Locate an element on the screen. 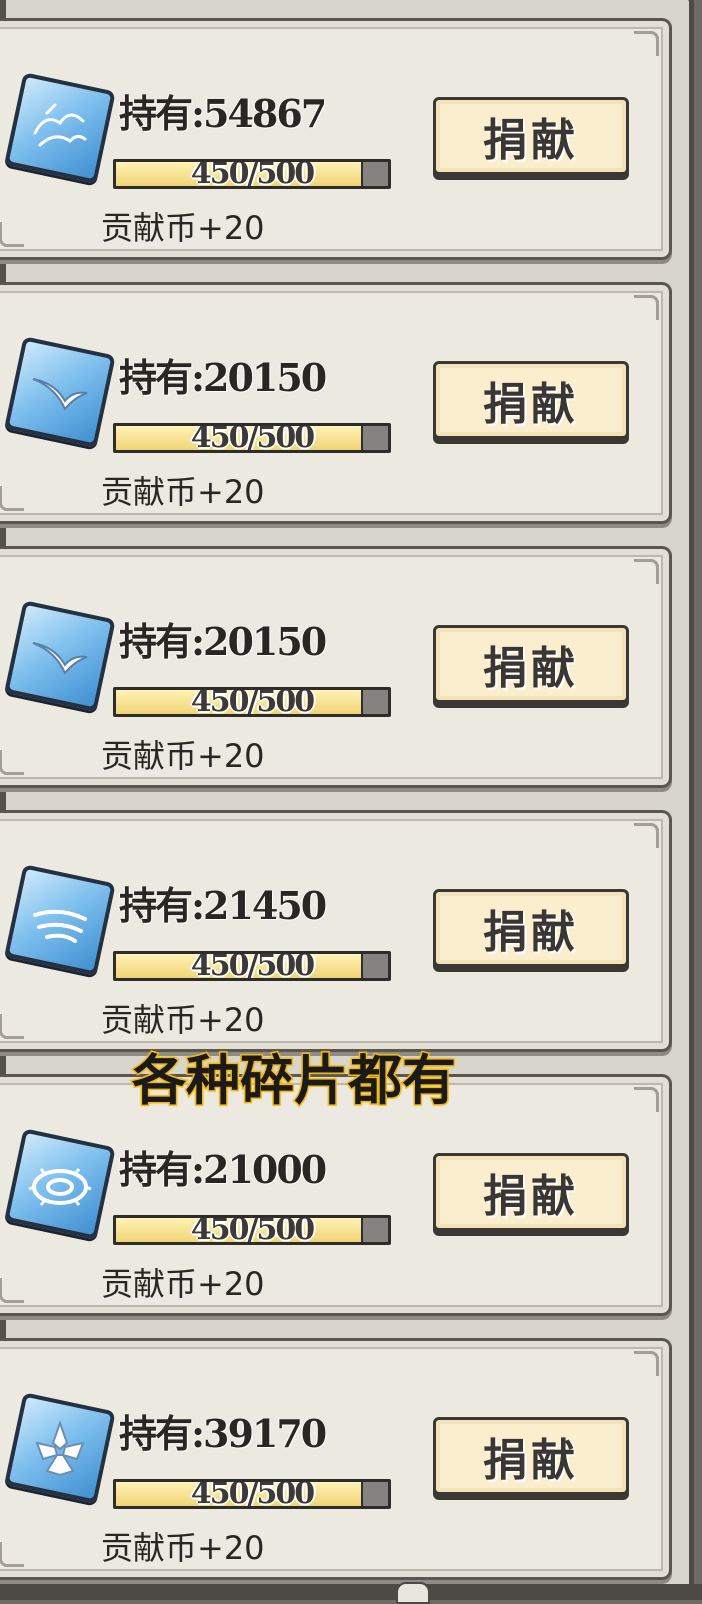 This screenshot has width=702, height=1604. donation-card: 持有:54867 450/500 贡献币+20 捐献 is located at coordinates (336, 139).